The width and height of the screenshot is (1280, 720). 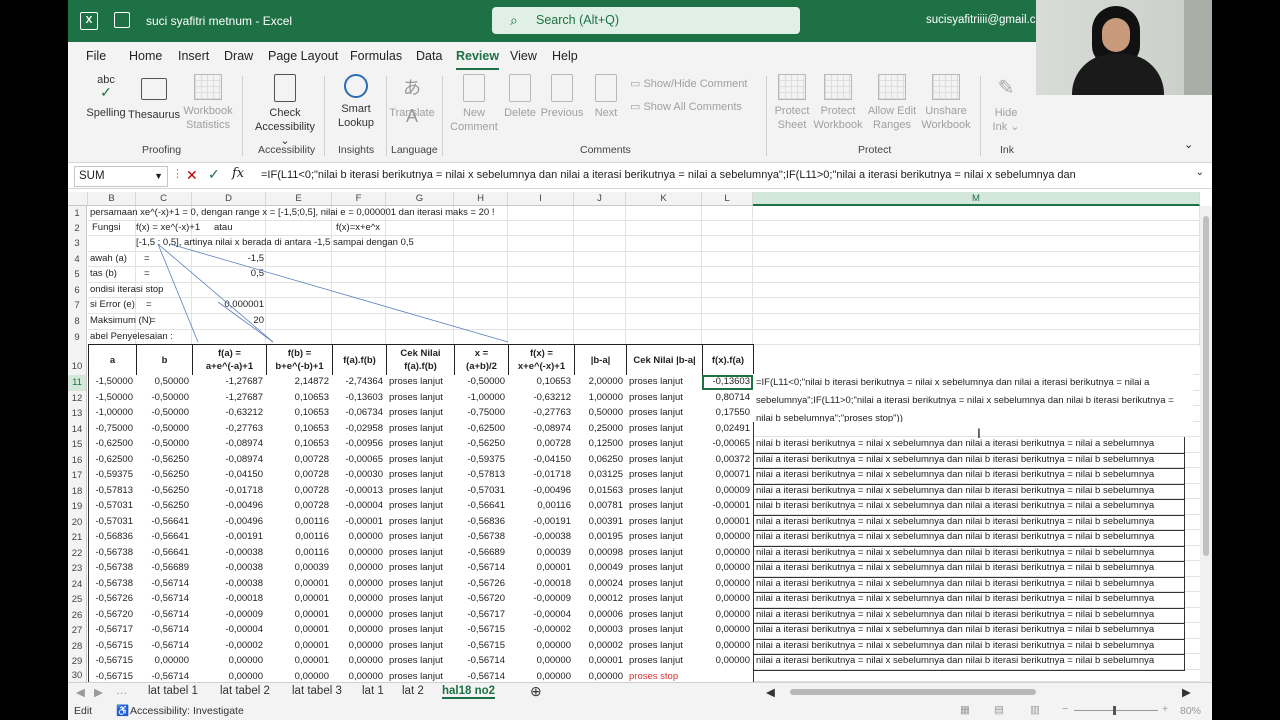 What do you see at coordinates (600, 461) in the screenshot?
I see `table-cell: 0,06250` at bounding box center [600, 461].